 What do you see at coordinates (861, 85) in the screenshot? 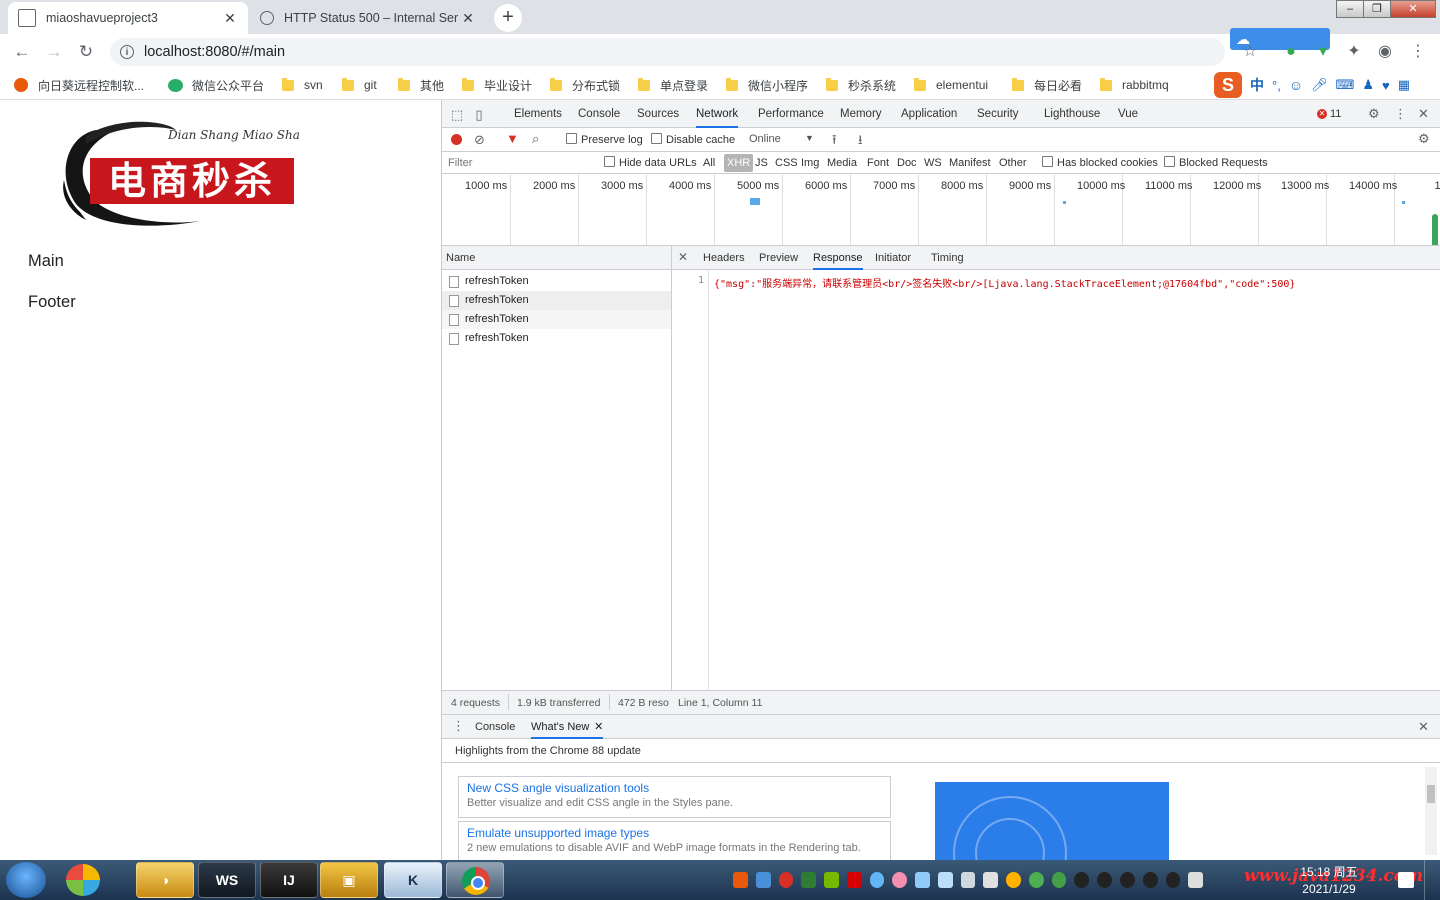
I see `bookmark-folder: 秒杀系统` at bounding box center [861, 85].